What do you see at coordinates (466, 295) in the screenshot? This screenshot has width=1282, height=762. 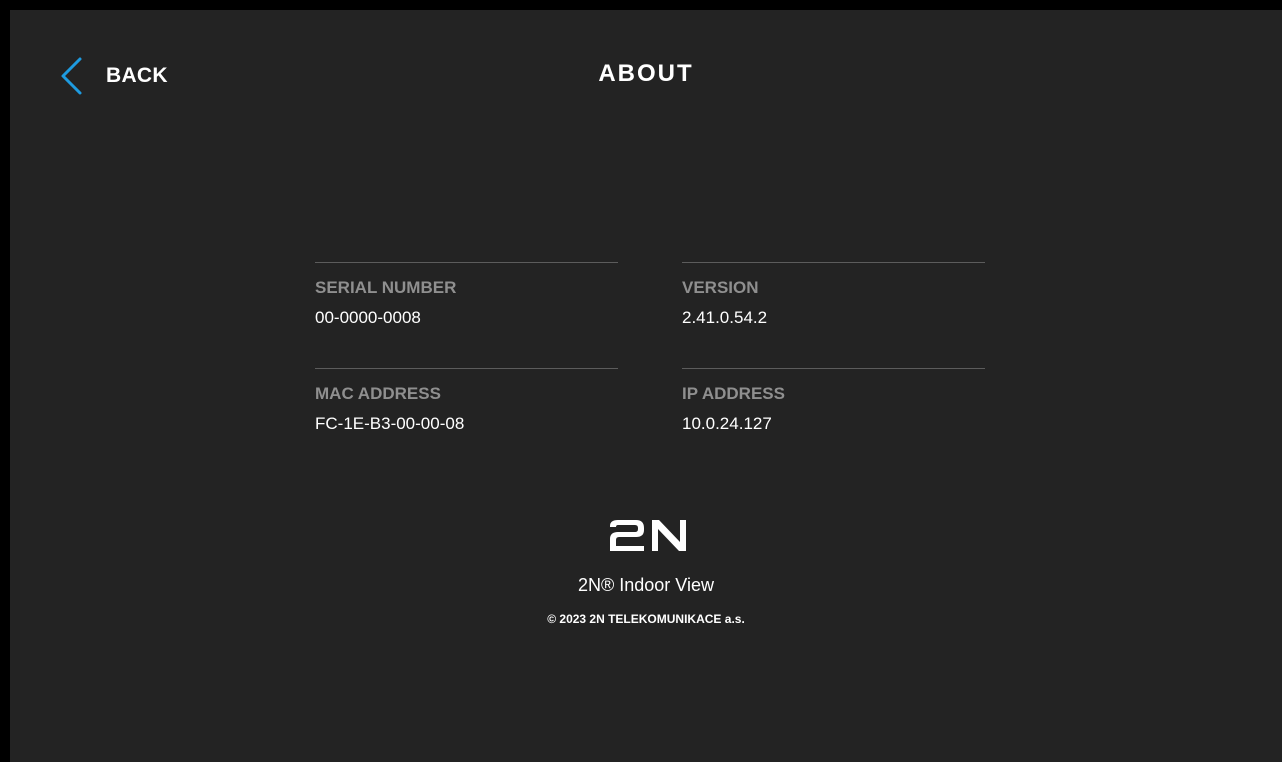 I see `serial-number-item: SERIAL NUMBER 00-0000-0008` at bounding box center [466, 295].